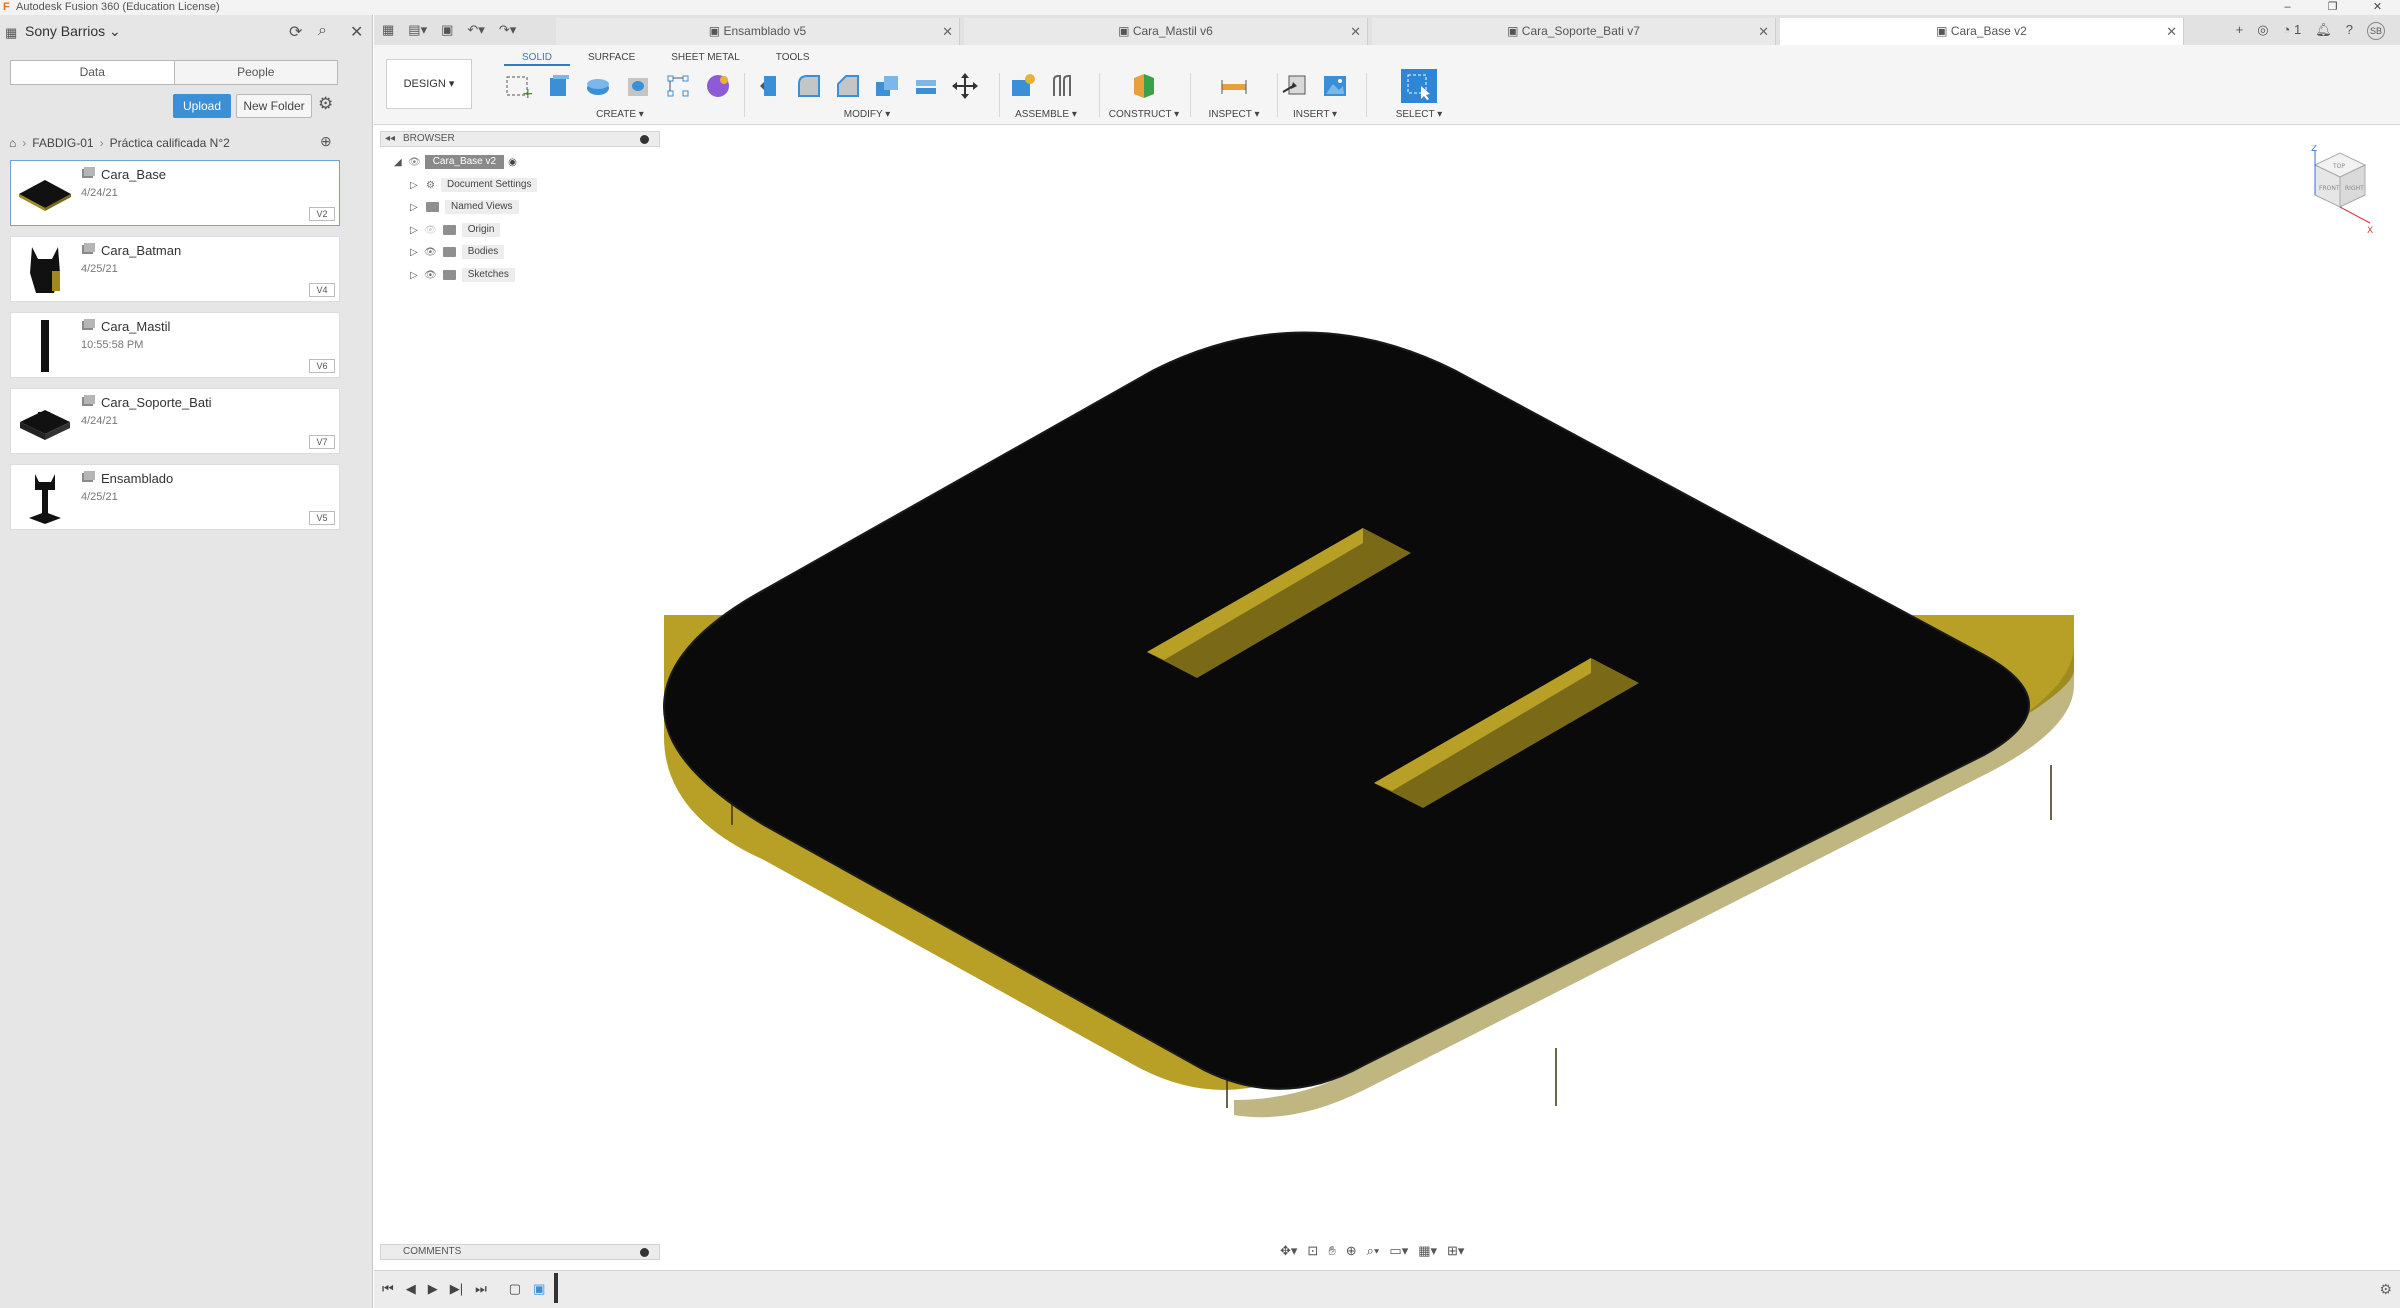 The width and height of the screenshot is (2400, 1308). What do you see at coordinates (507, 30) in the screenshot?
I see `redo-icon: ↷▾` at bounding box center [507, 30].